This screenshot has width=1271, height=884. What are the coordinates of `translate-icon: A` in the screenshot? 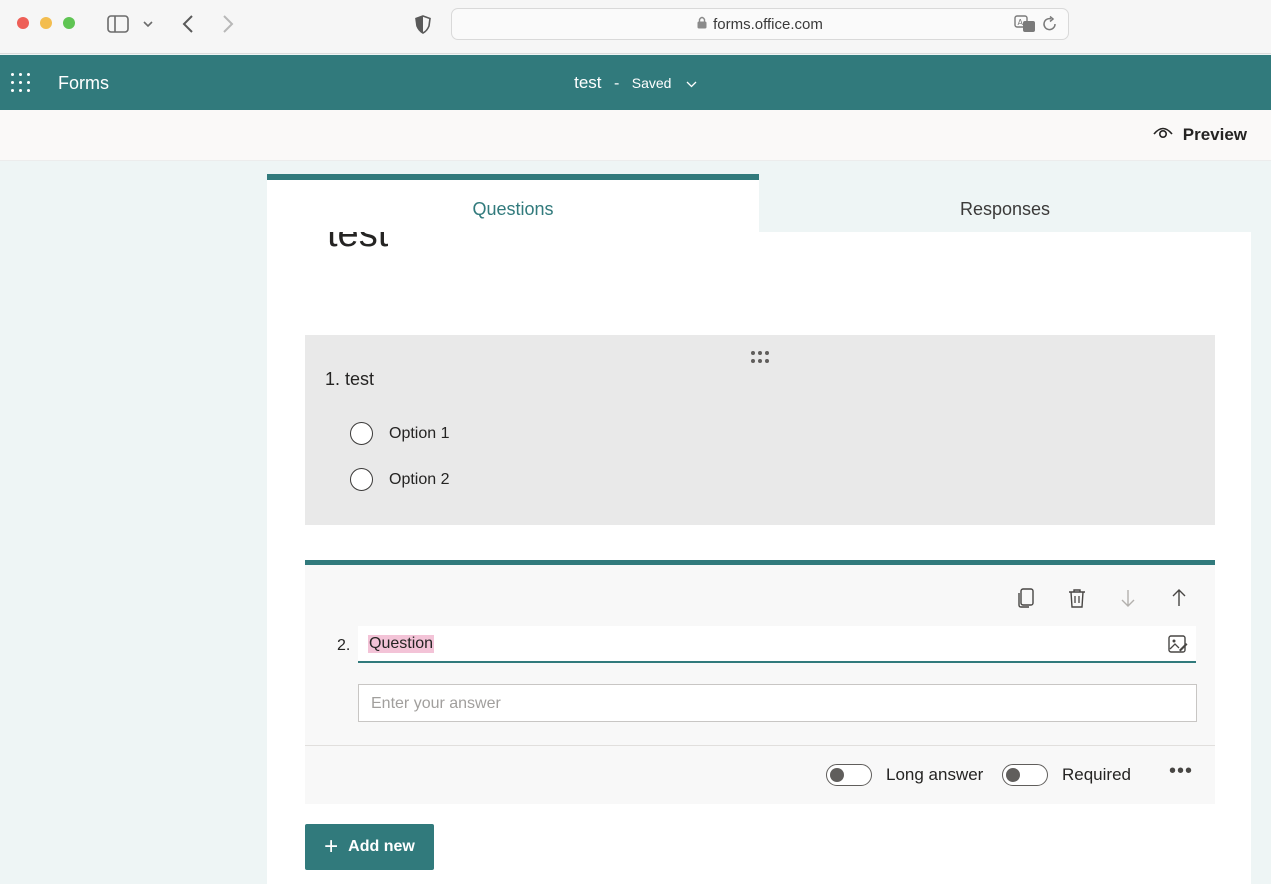 It's located at (1025, 26).